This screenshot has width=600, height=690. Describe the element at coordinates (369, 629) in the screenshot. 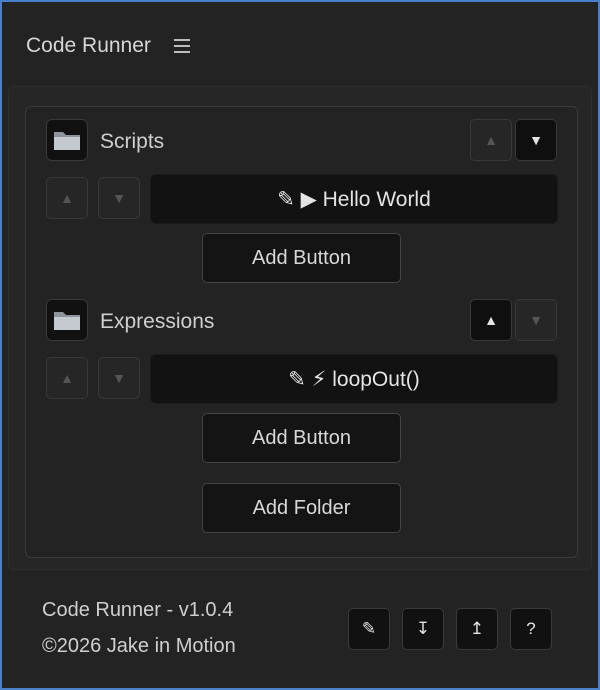

I see `pencil-icon: ✎` at that location.